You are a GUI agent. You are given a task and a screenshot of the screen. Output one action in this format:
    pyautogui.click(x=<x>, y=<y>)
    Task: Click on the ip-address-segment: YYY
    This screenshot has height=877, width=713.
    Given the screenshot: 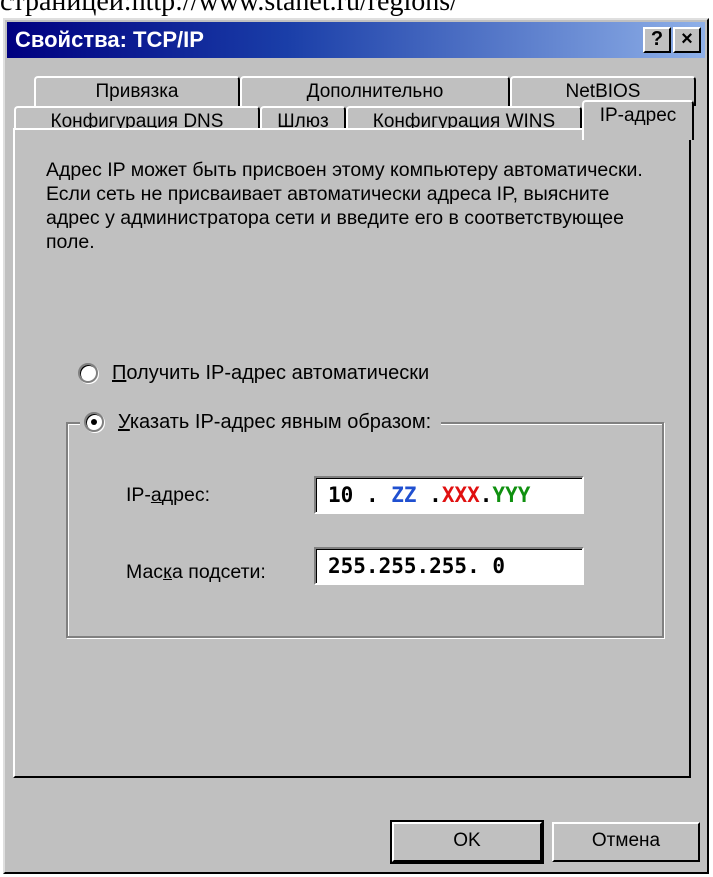 What is the action you would take?
    pyautogui.click(x=511, y=495)
    